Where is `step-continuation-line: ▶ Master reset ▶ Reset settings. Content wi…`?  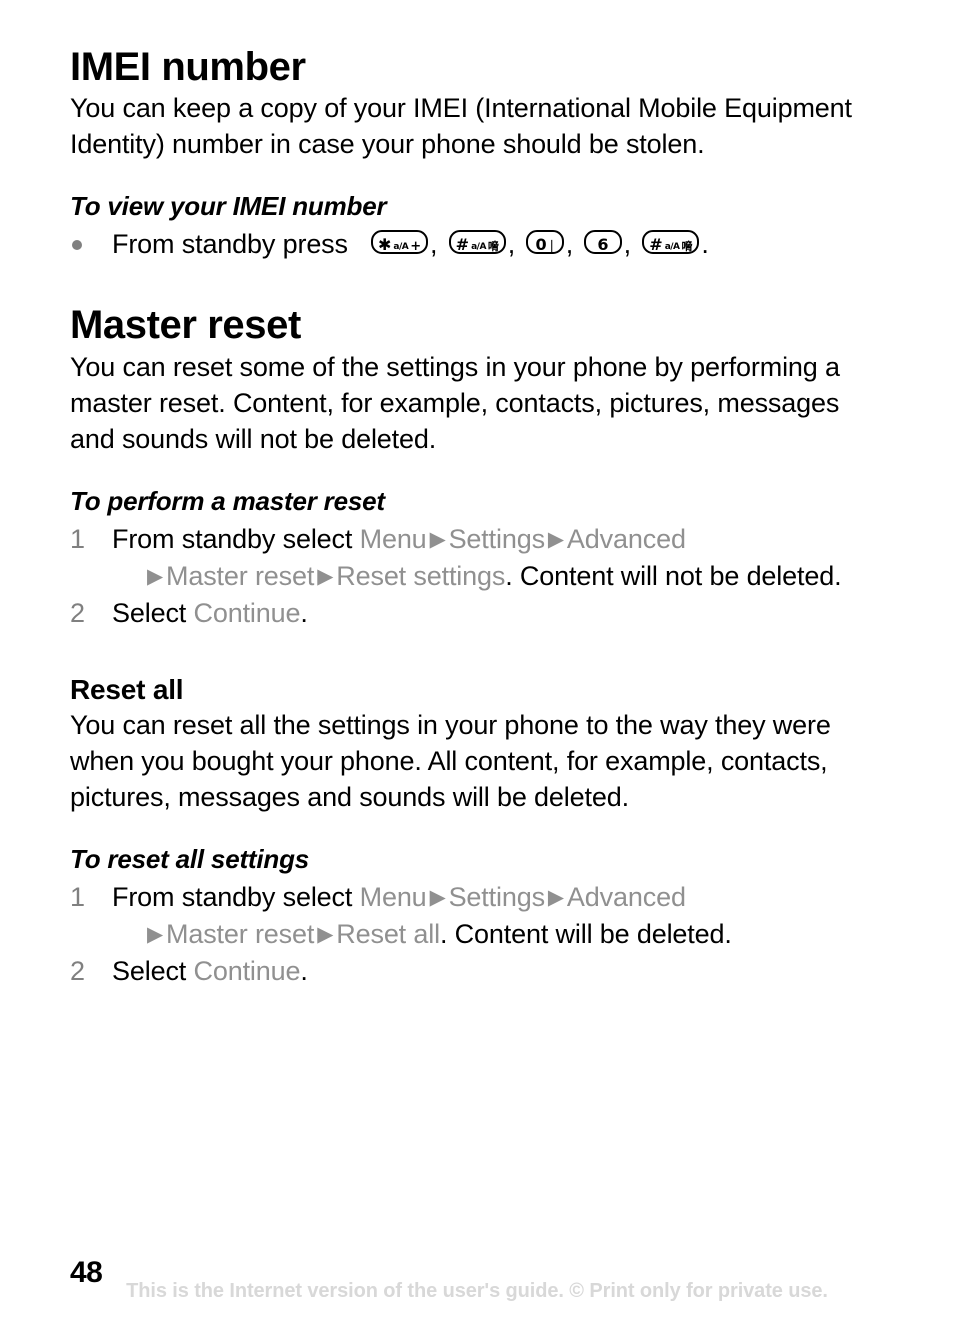 step-continuation-line: ▶ Master reset ▶ Reset settings. Content wi… is located at coordinates (497, 576).